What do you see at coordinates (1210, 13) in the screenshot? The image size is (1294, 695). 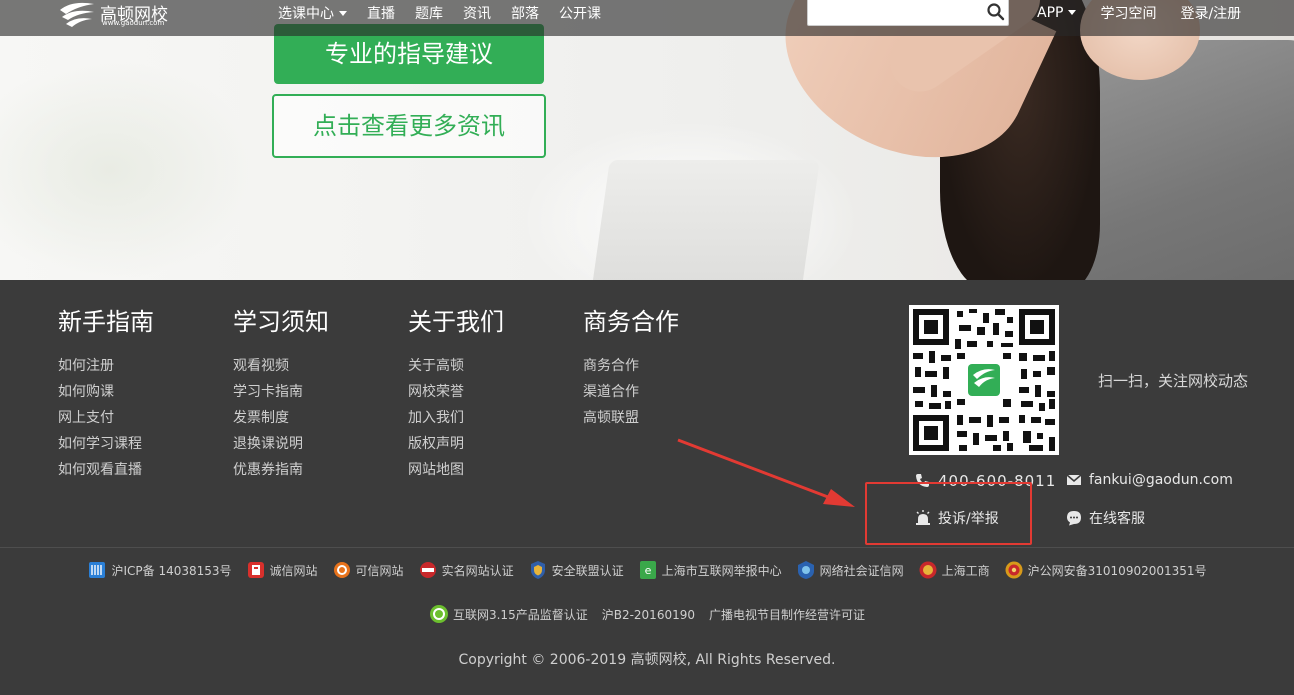 I see `nav-login-register: 登录/注册` at bounding box center [1210, 13].